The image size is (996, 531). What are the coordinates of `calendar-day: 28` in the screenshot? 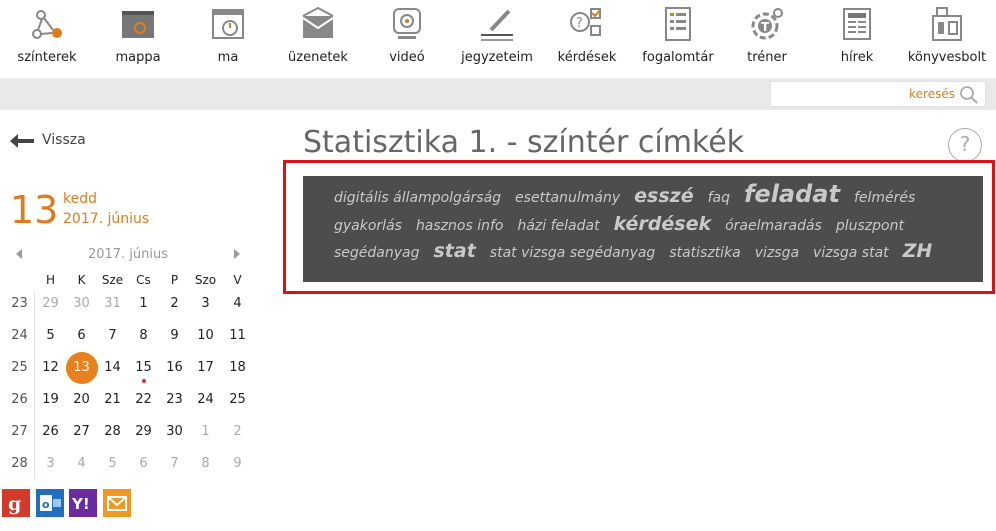 It's located at (112, 432).